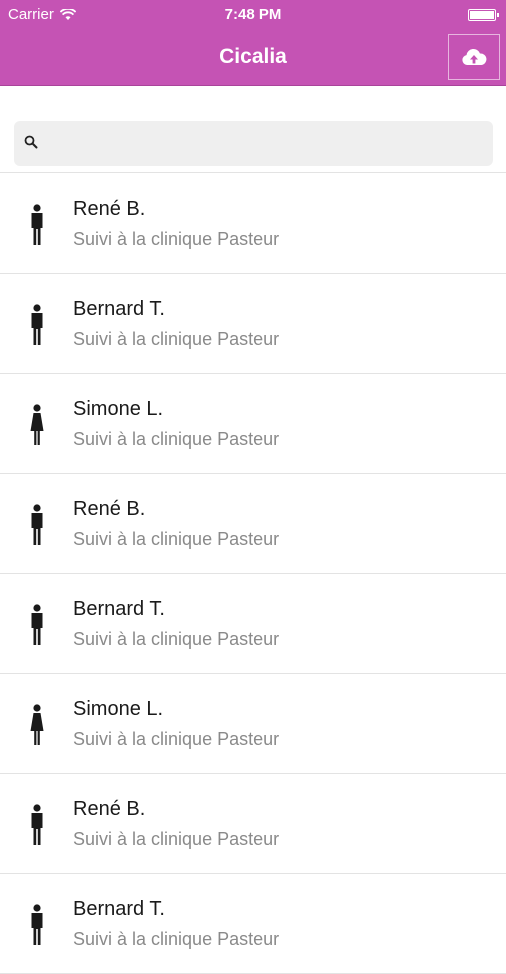 The image size is (506, 974). I want to click on nav-header: Carrier 7:48 PM Cicalia, so click(253, 43).